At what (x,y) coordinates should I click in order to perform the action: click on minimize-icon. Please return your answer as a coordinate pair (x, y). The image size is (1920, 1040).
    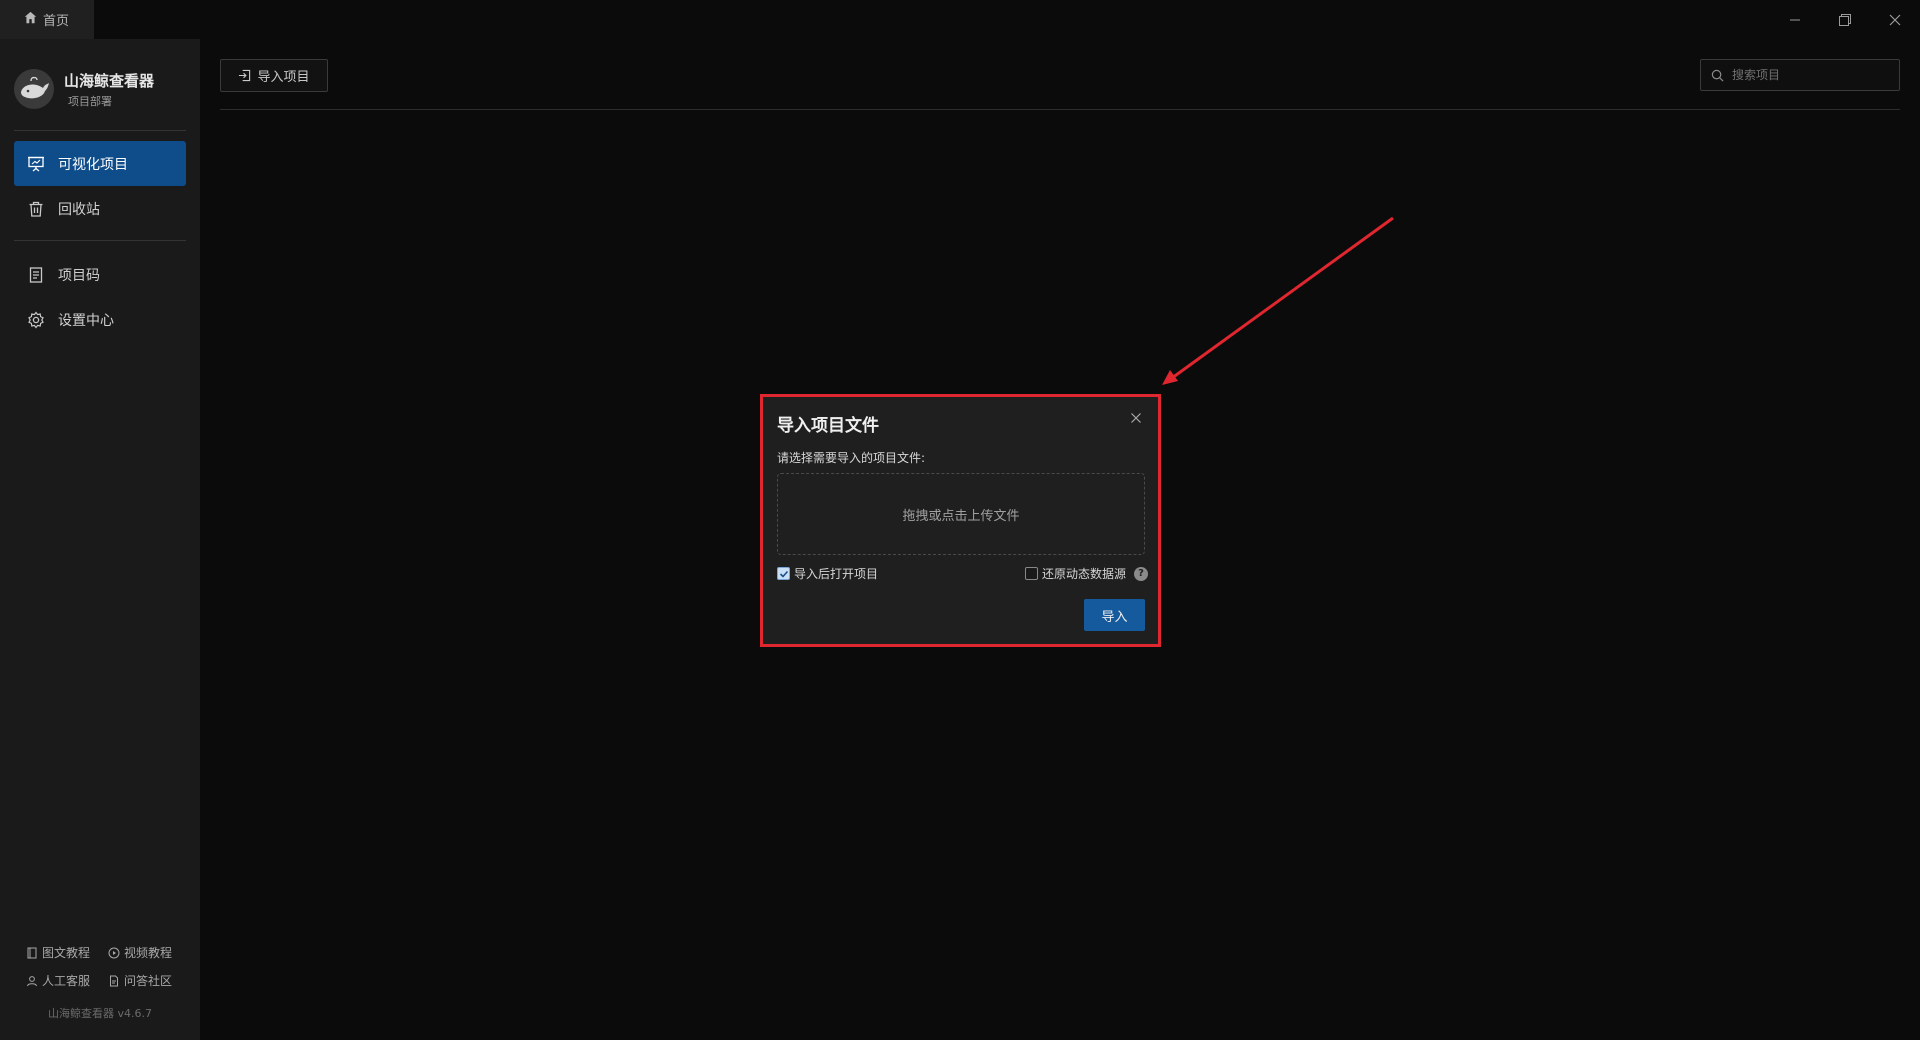
    Looking at the image, I should click on (1795, 19).